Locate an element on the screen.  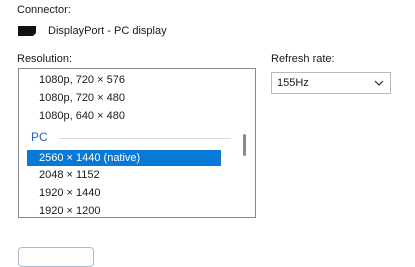
bottom-button is located at coordinates (56, 257).